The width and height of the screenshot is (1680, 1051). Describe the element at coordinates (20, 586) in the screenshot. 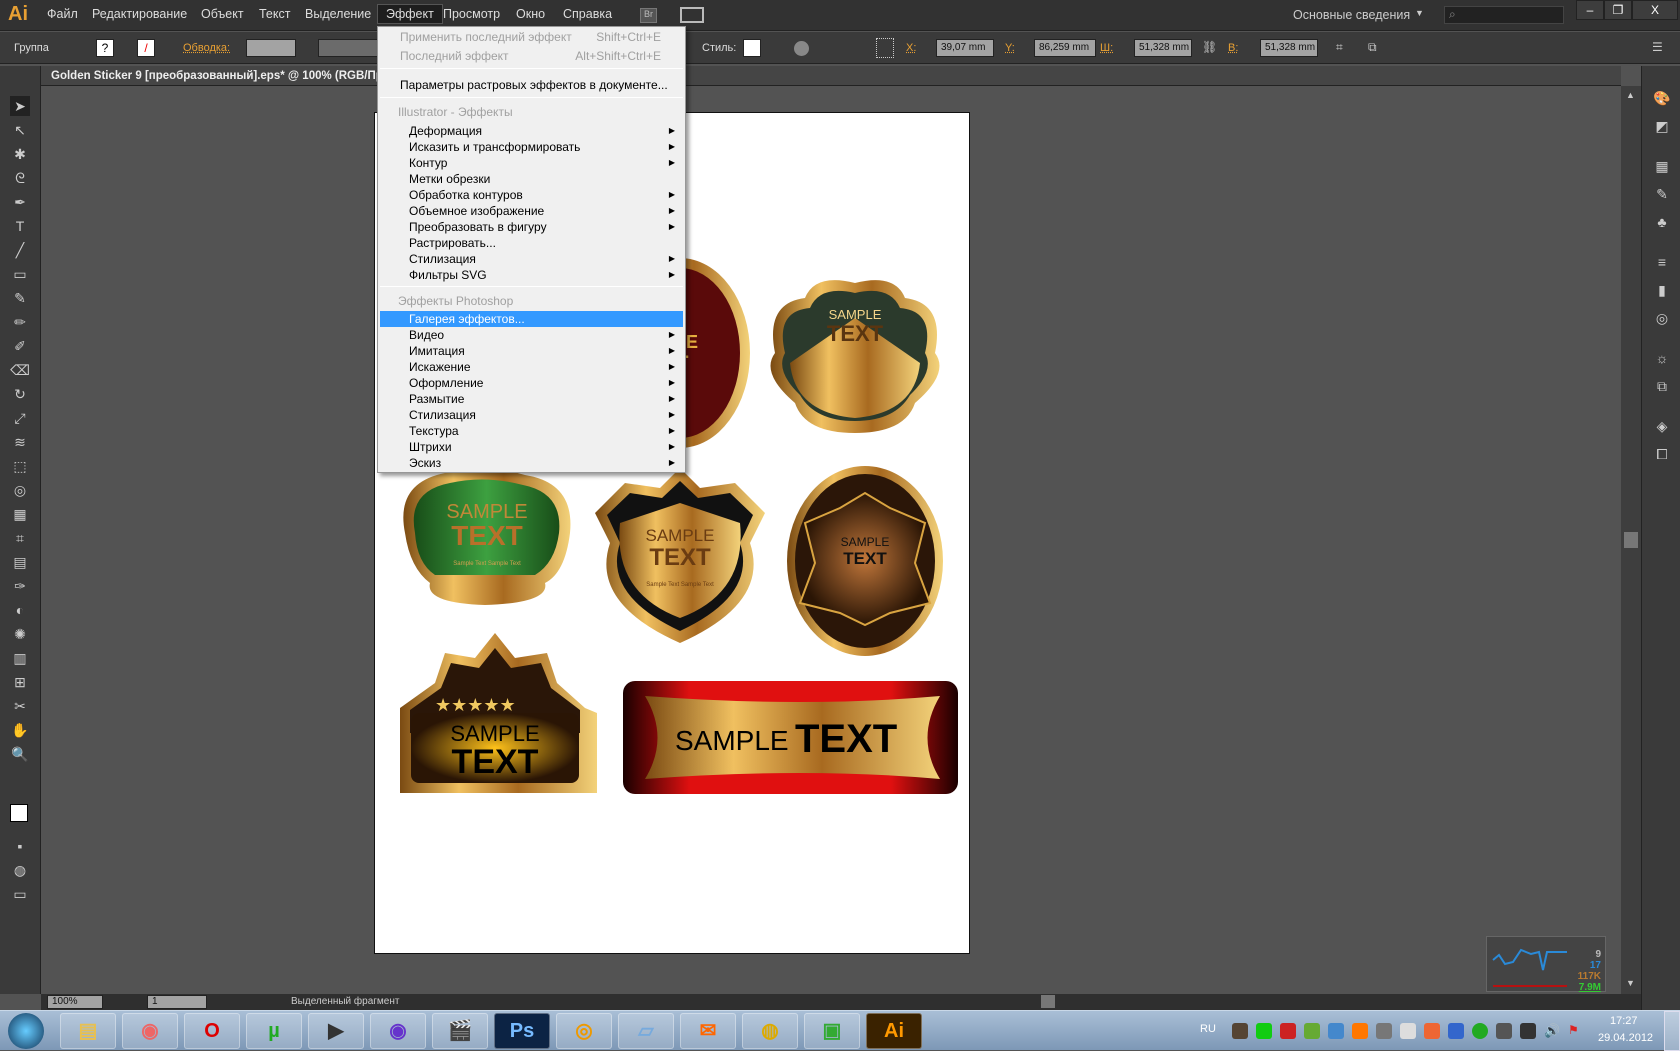

I see `eyedropper-icon: ✑` at that location.